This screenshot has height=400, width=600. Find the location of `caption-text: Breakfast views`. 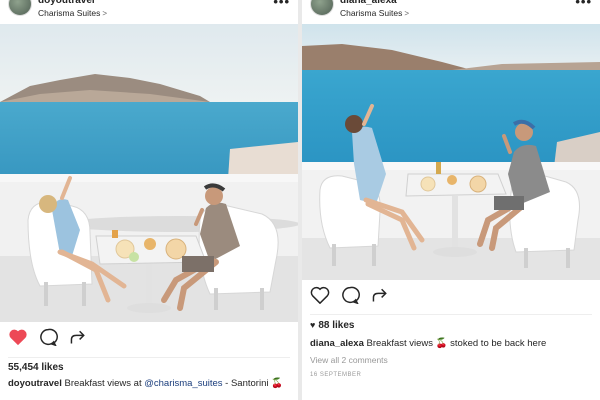

caption-text: Breakfast views is located at coordinates (400, 343).